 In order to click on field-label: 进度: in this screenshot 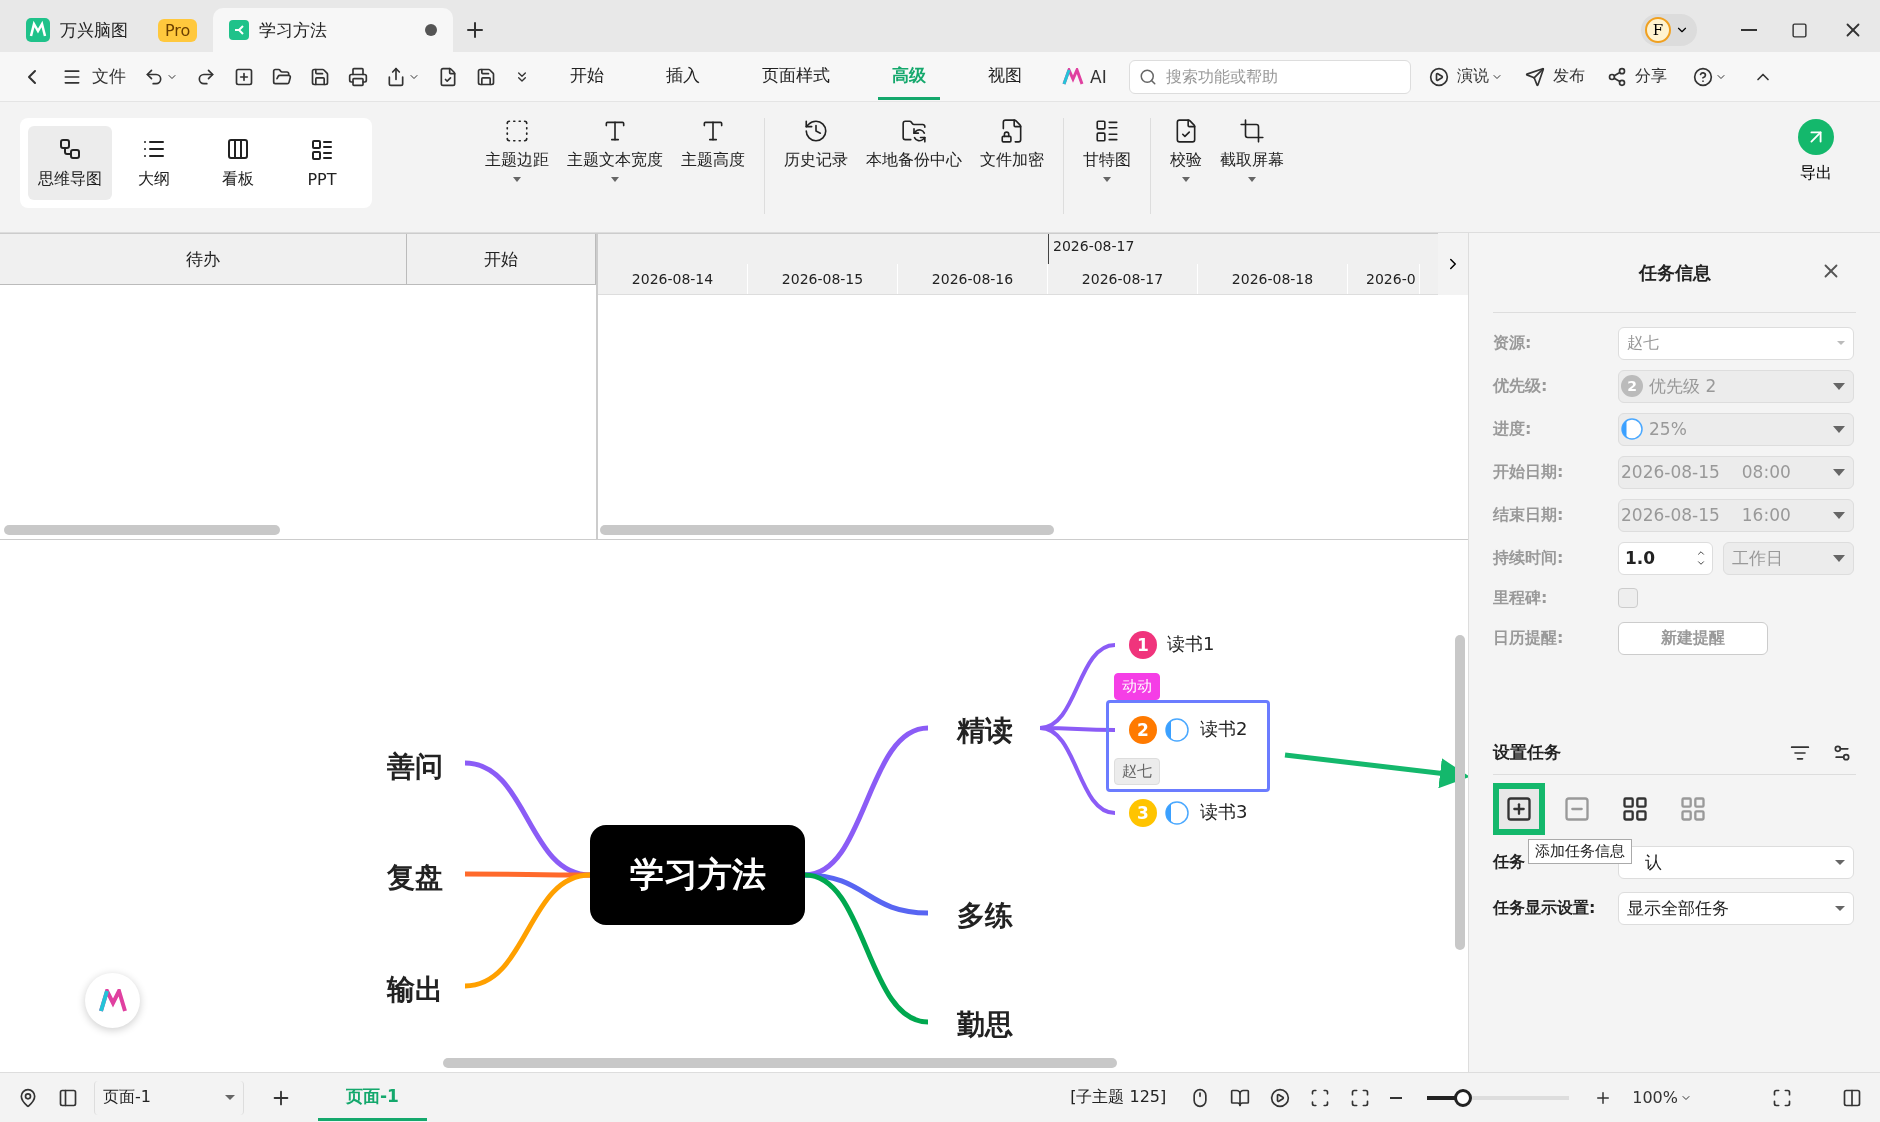, I will do `click(1513, 429)`.